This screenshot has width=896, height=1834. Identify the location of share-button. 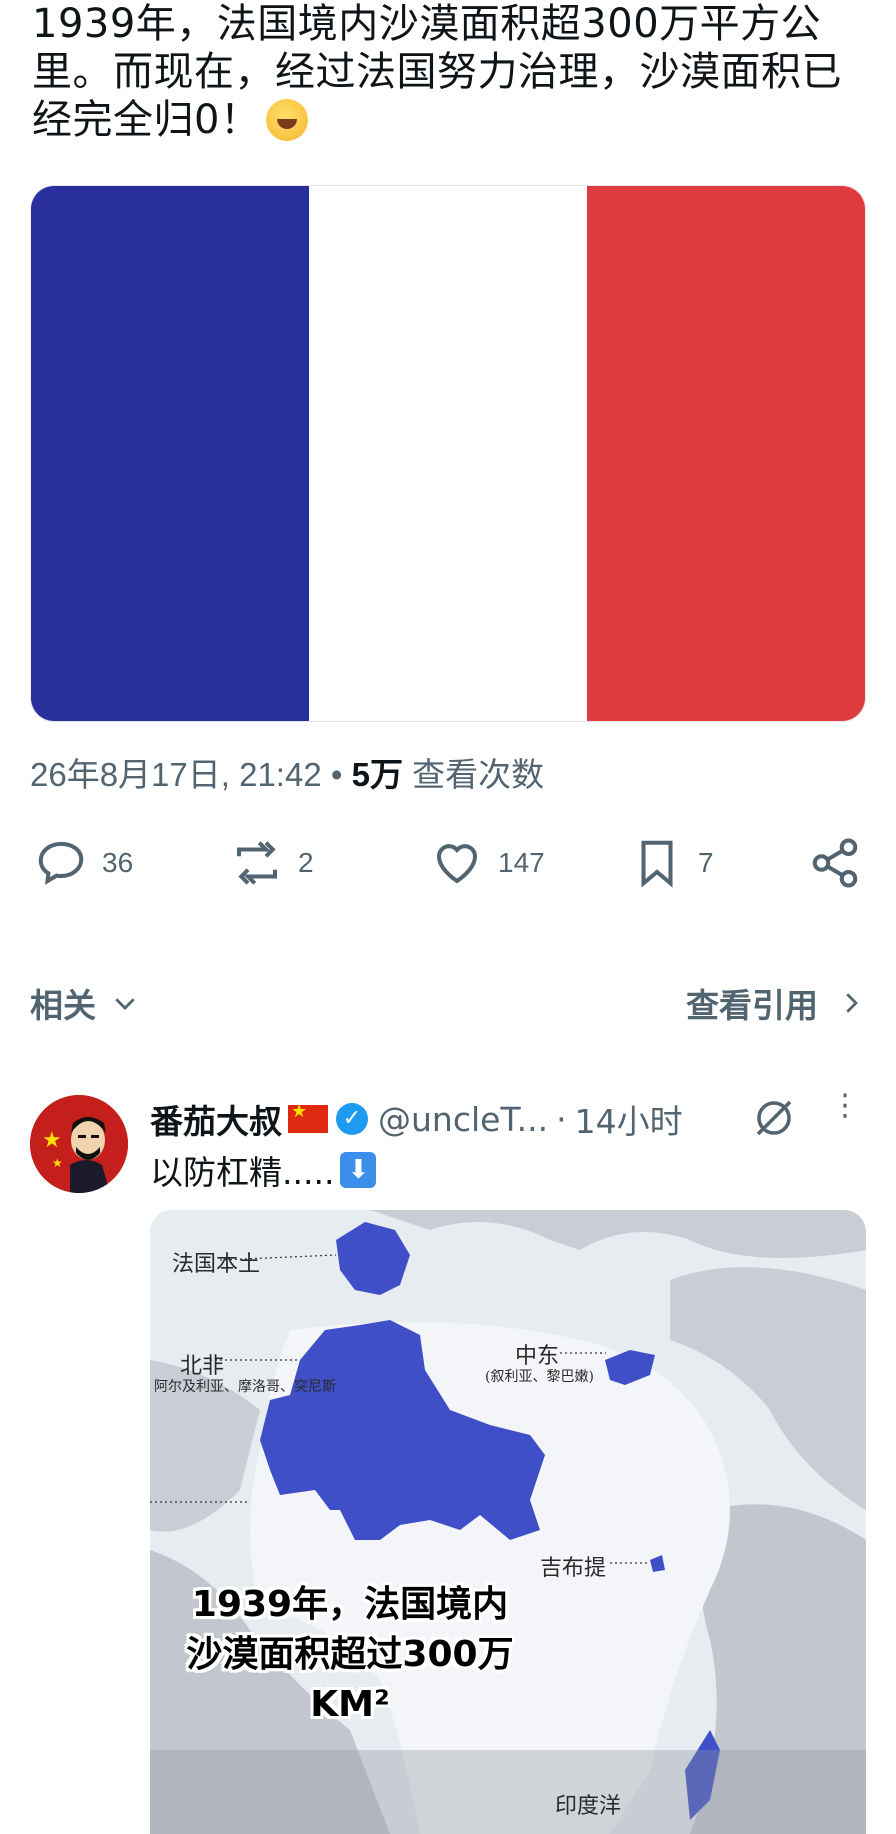
(835, 863).